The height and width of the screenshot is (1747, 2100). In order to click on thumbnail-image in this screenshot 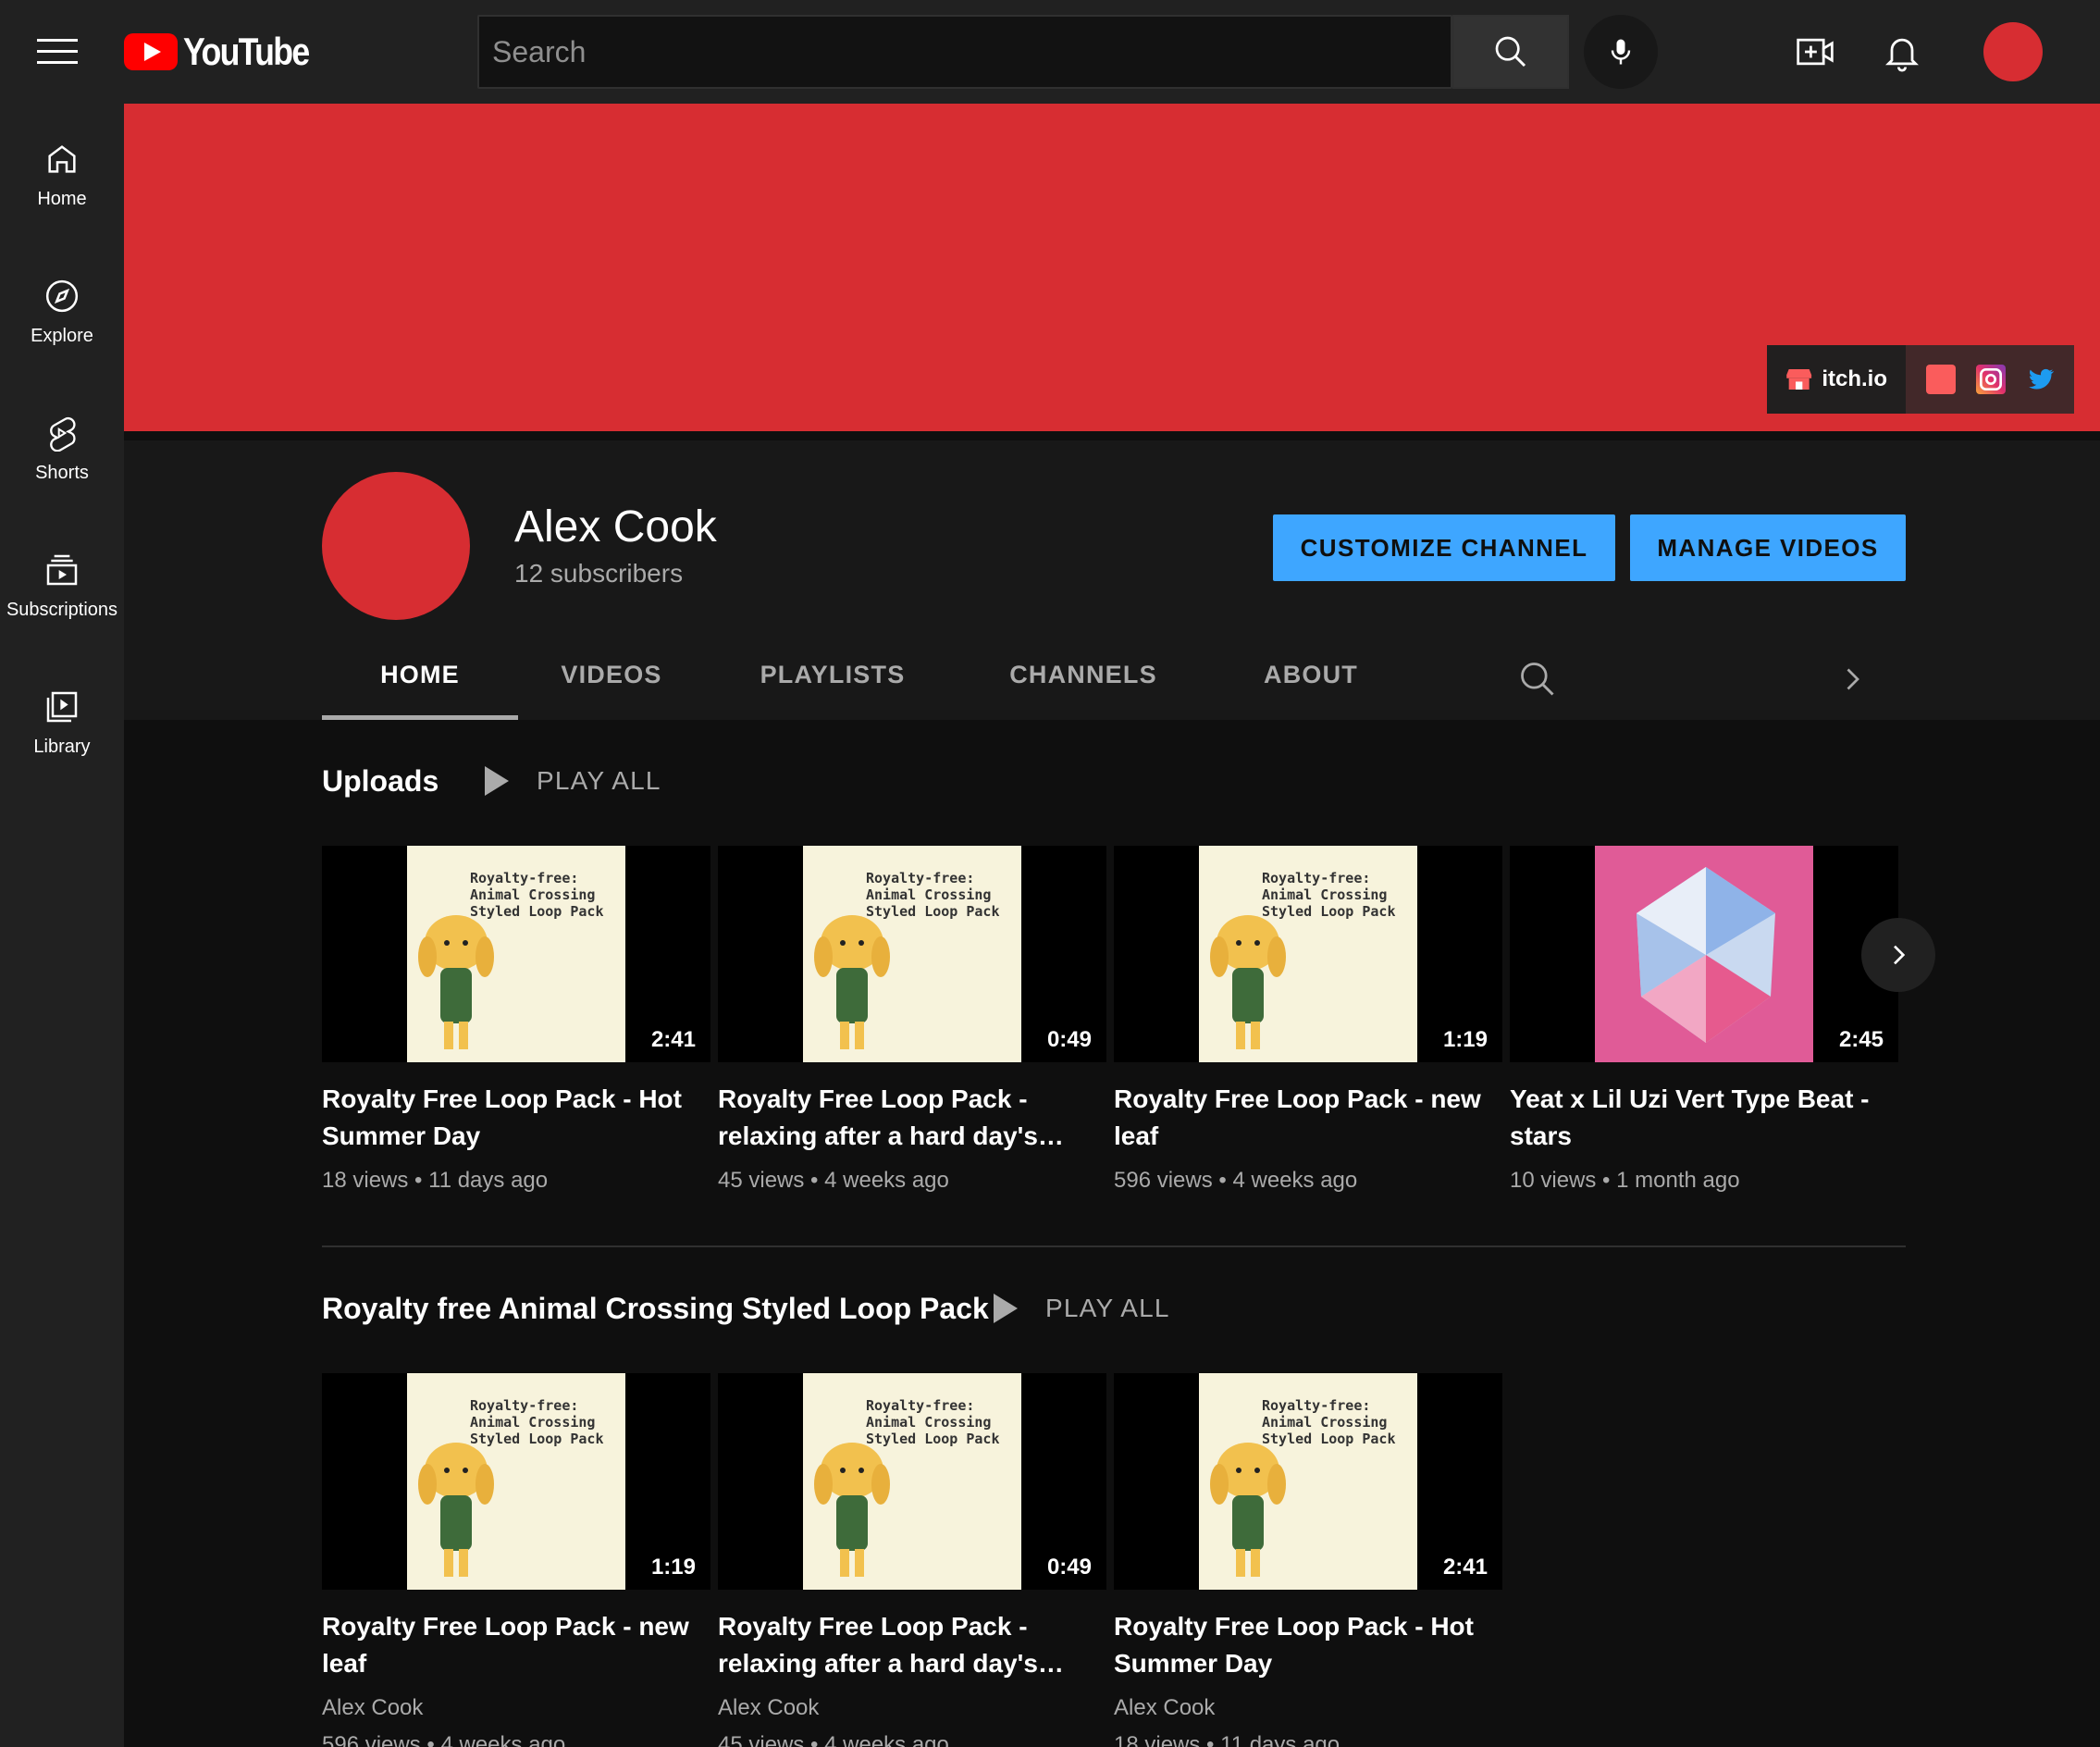, I will do `click(1704, 954)`.